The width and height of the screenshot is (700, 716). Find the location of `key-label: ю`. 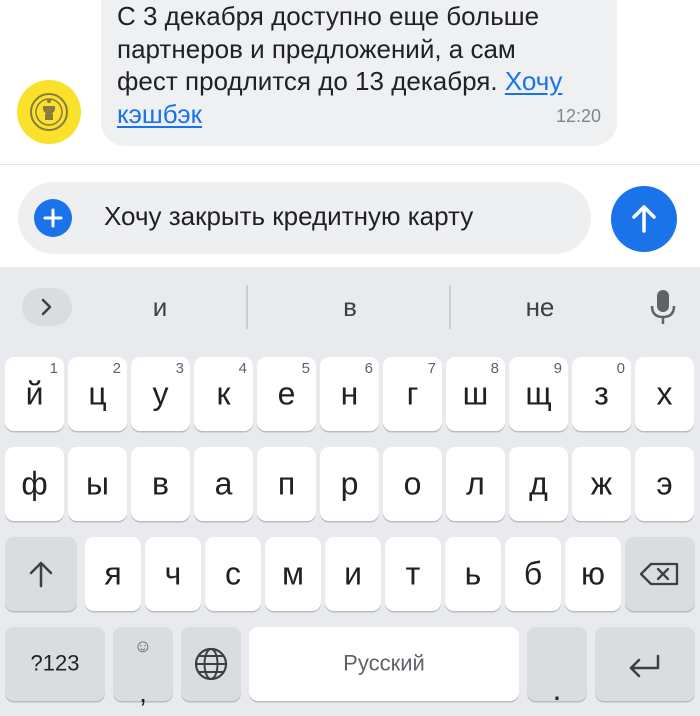

key-label: ю is located at coordinates (593, 573).